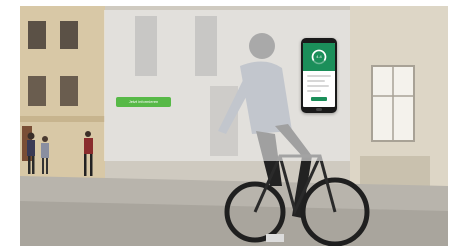  I want to click on app-mini-button, so click(319, 99).